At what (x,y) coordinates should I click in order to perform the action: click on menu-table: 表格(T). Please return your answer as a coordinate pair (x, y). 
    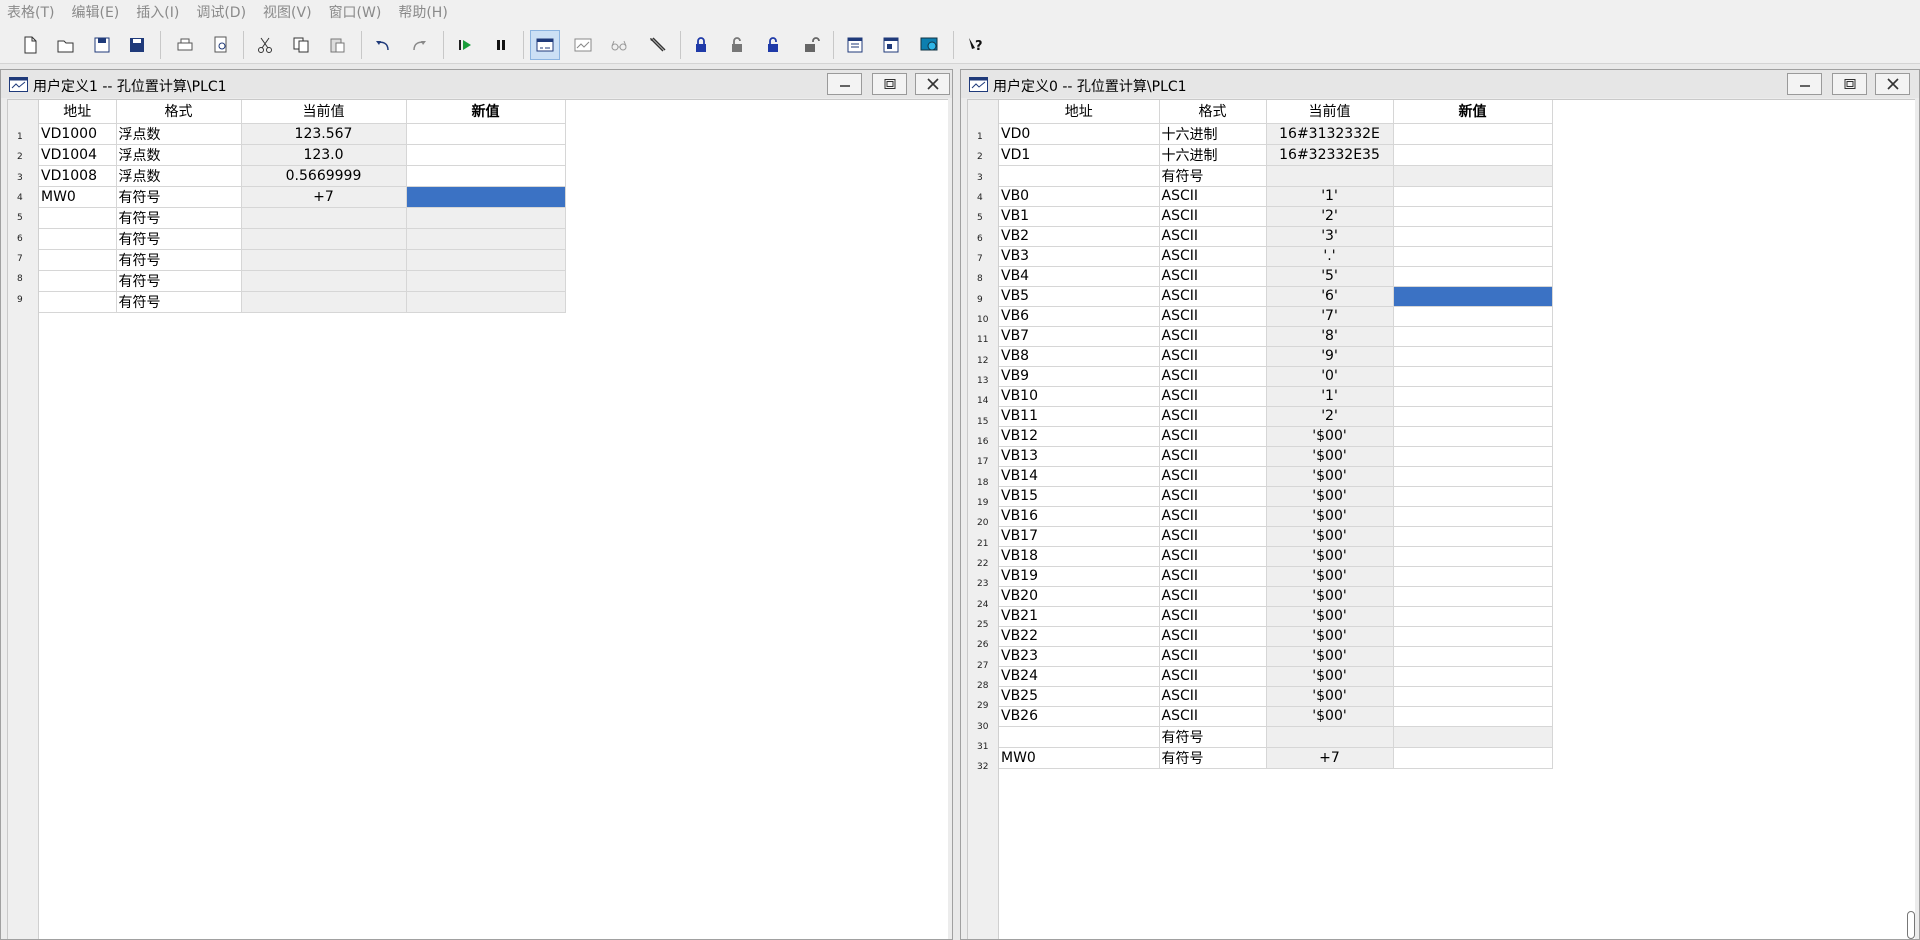
    Looking at the image, I should click on (30, 12).